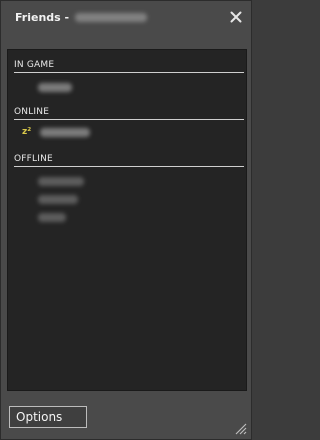  Describe the element at coordinates (48, 417) in the screenshot. I see `options-button: Options` at that location.